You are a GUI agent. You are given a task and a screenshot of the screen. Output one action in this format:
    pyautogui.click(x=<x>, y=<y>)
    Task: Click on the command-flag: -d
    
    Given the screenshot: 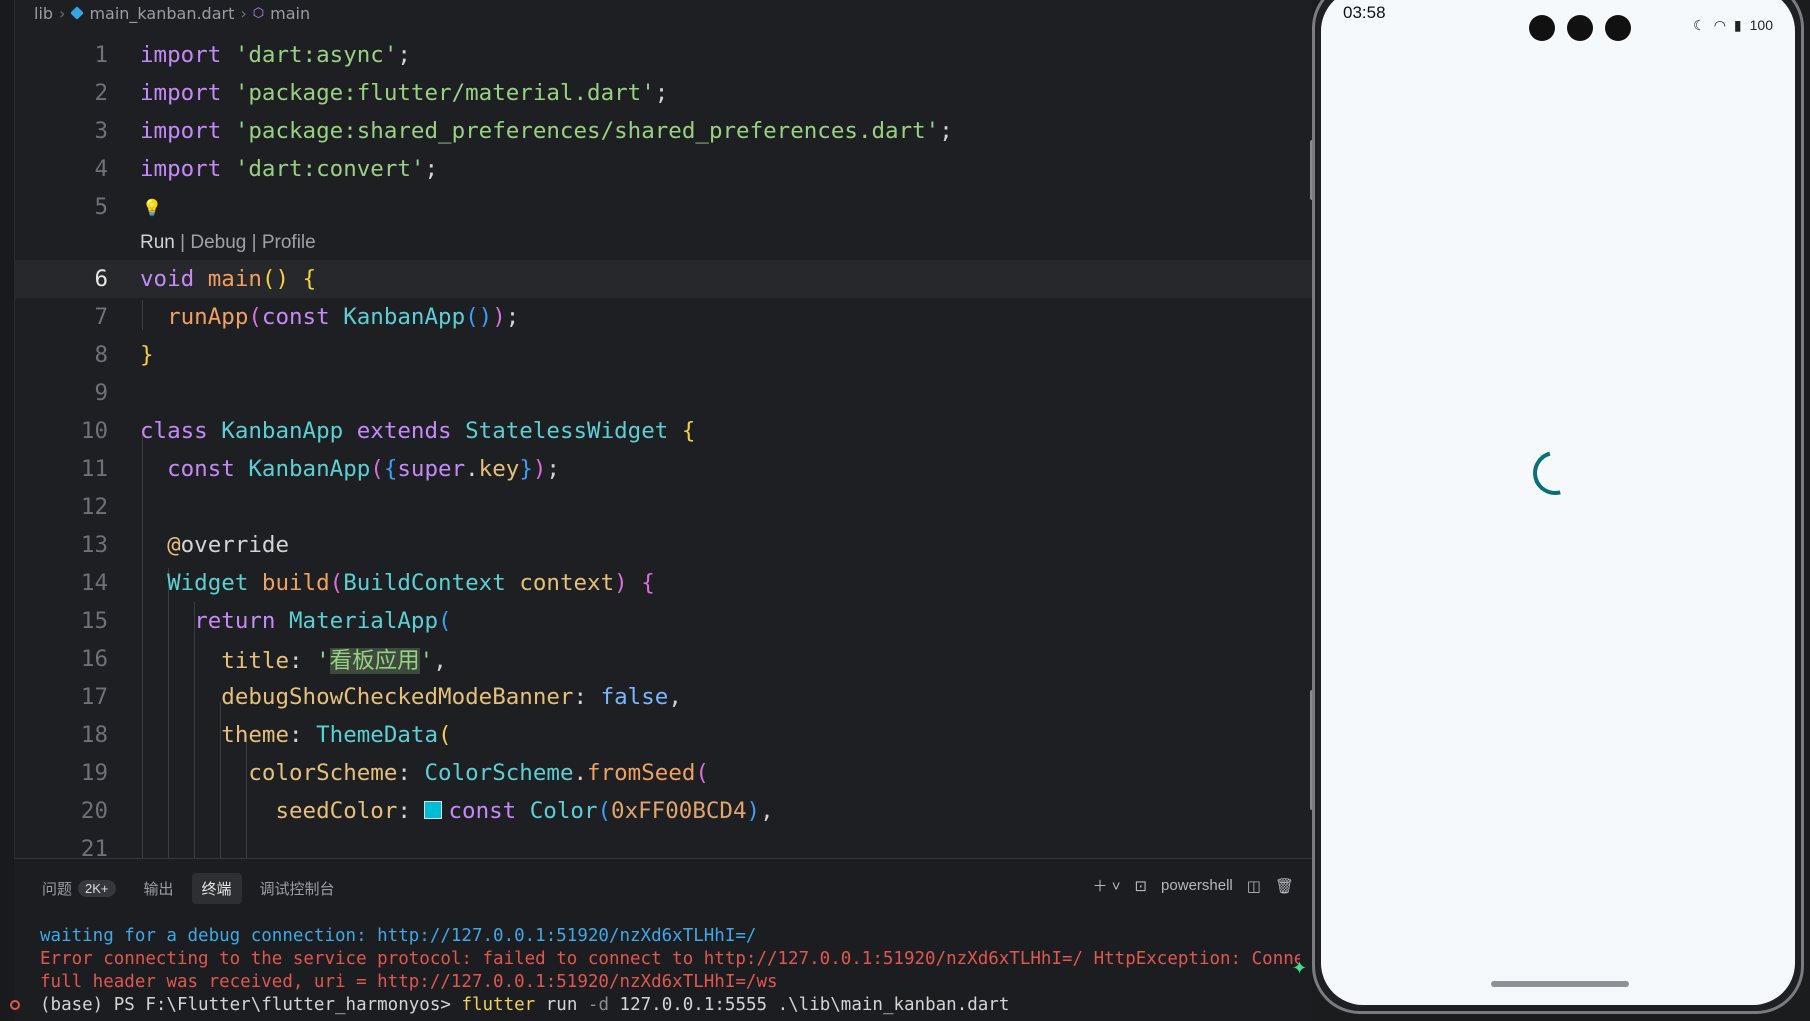 What is the action you would take?
    pyautogui.click(x=598, y=1005)
    